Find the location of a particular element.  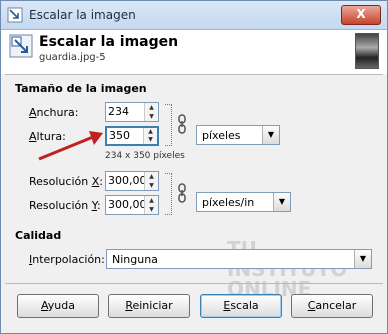

cancel-label: ancelar is located at coordinates (336, 305).